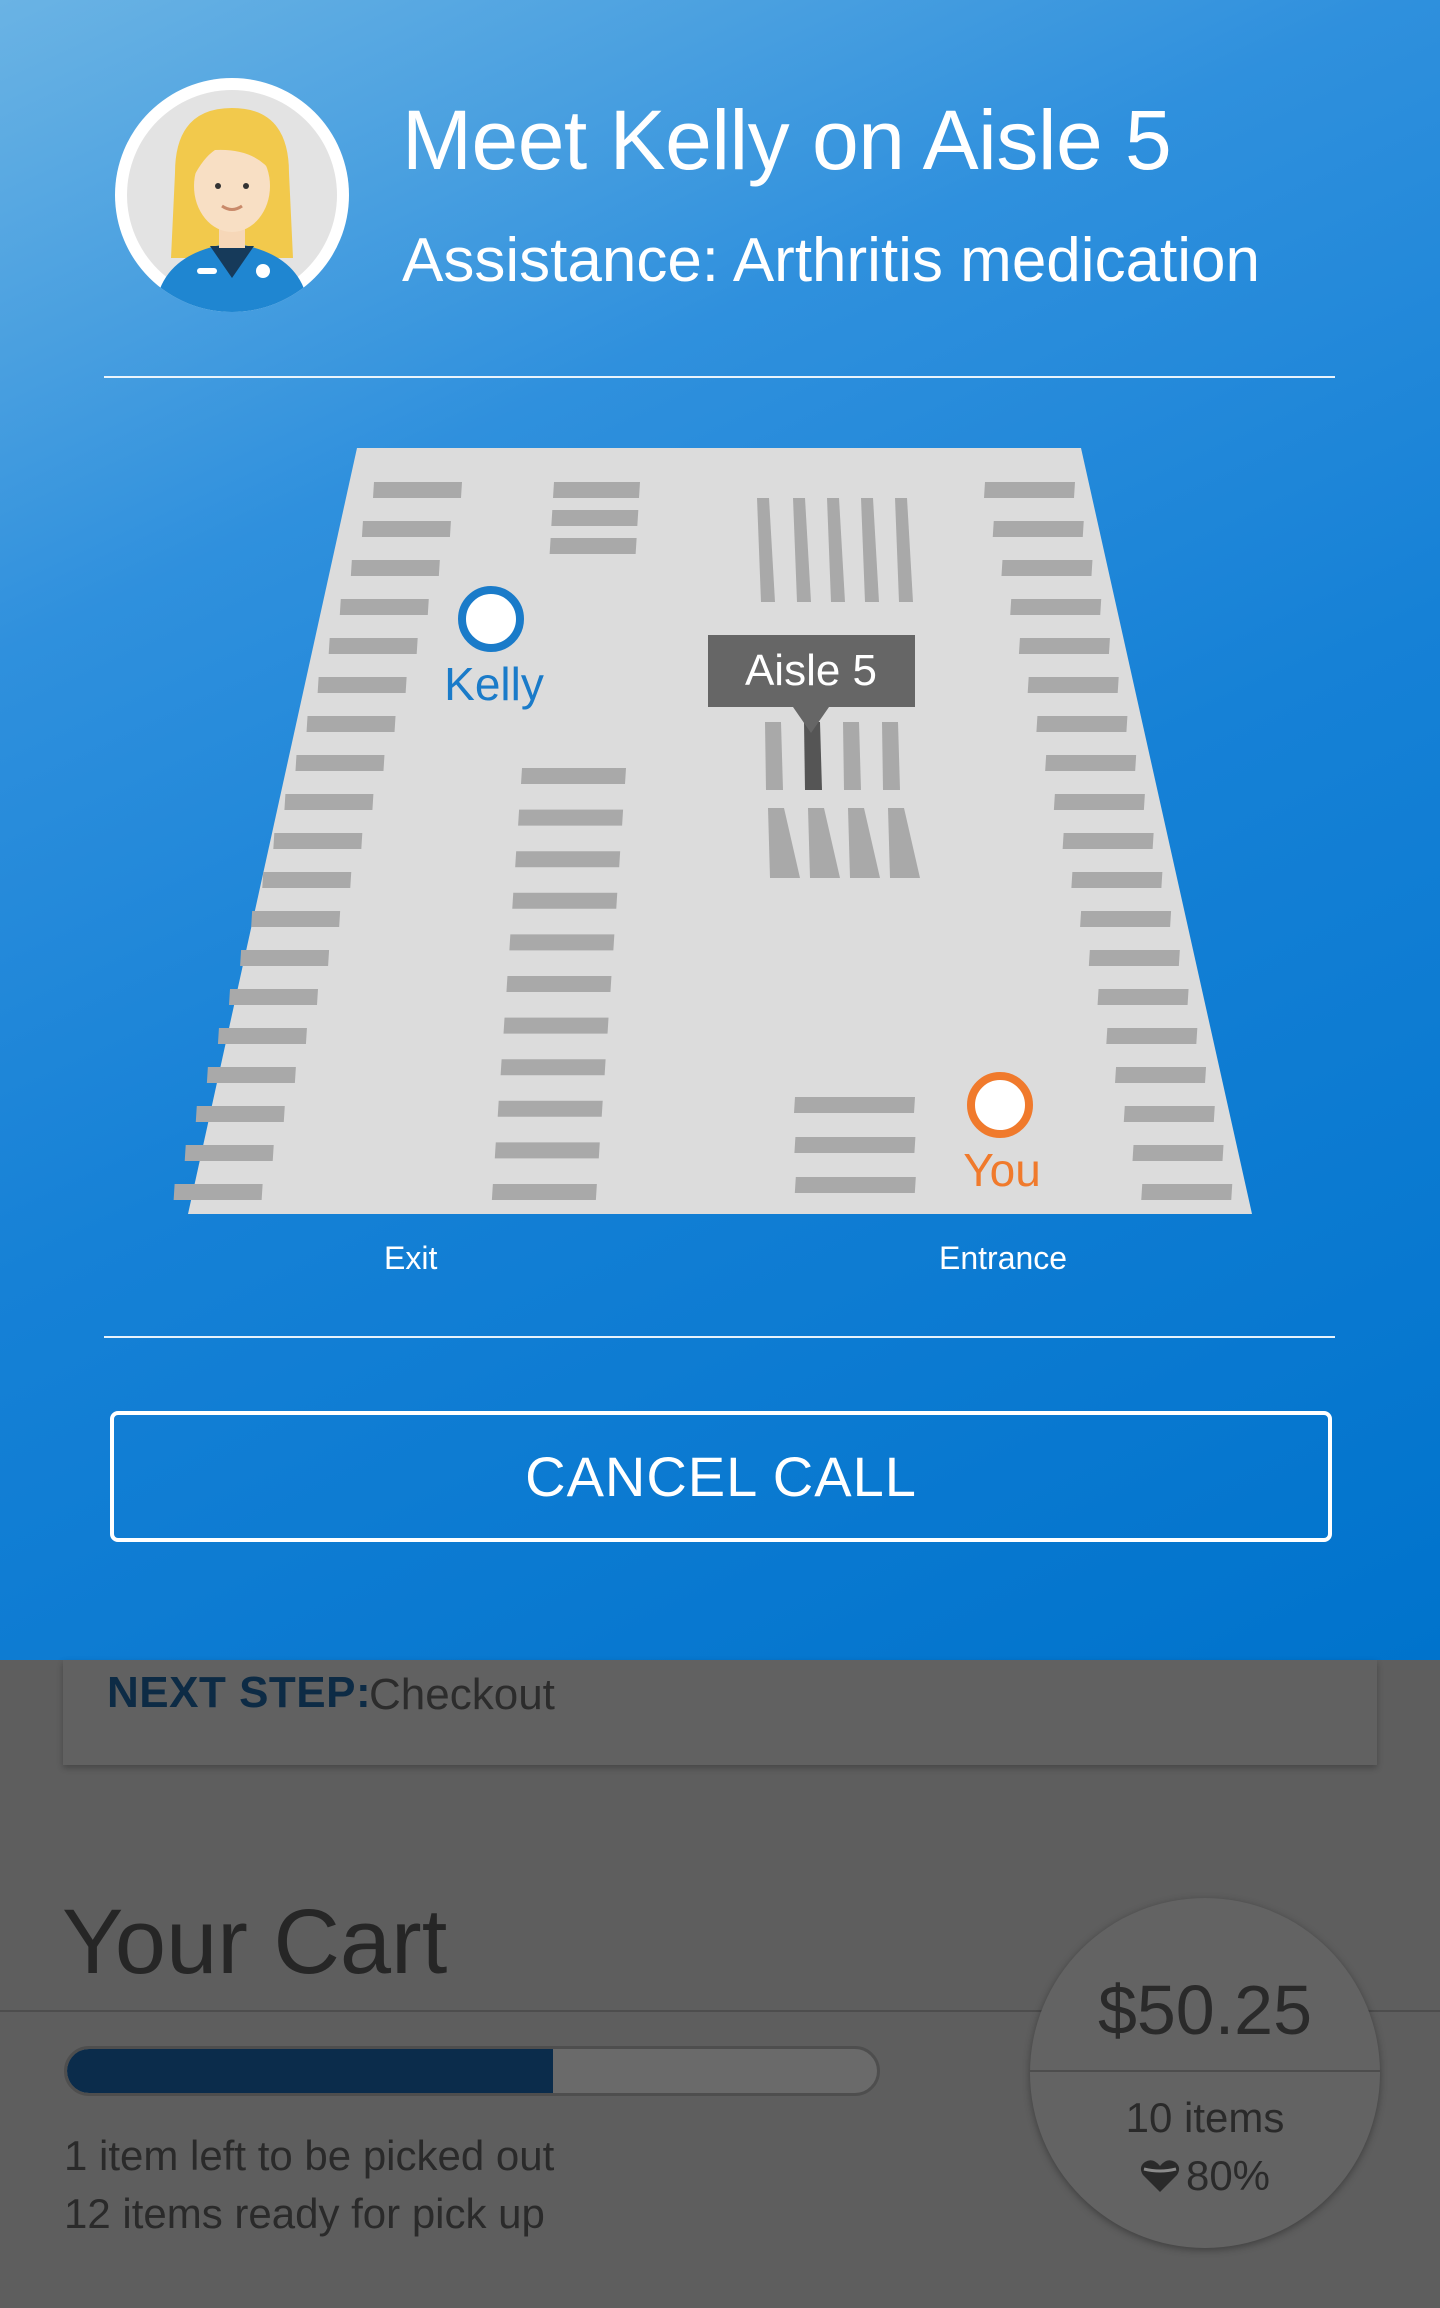 Image resolution: width=1440 pixels, height=2308 pixels. Describe the element at coordinates (1002, 1170) in the screenshot. I see `you-label: You` at that location.